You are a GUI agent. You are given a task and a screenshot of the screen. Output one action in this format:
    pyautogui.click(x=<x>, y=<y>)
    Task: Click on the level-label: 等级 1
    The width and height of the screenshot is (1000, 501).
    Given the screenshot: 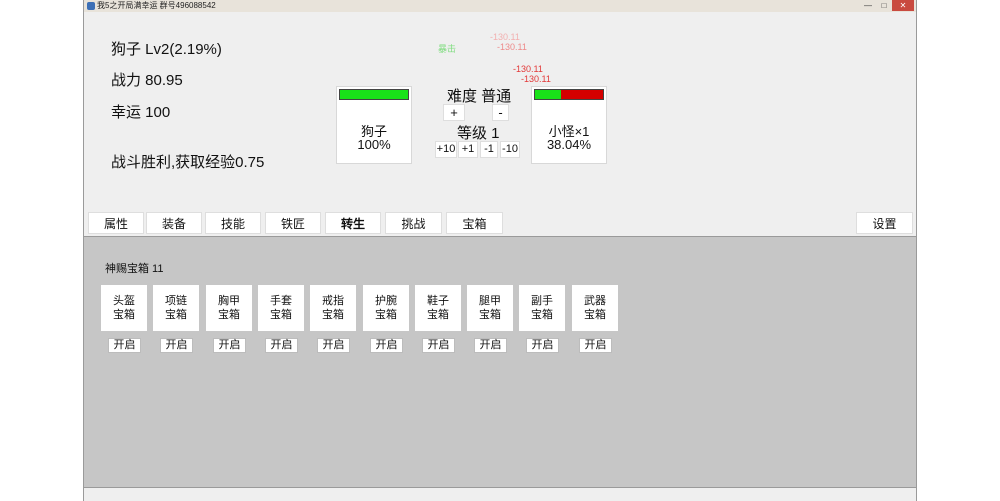 What is the action you would take?
    pyautogui.click(x=478, y=133)
    